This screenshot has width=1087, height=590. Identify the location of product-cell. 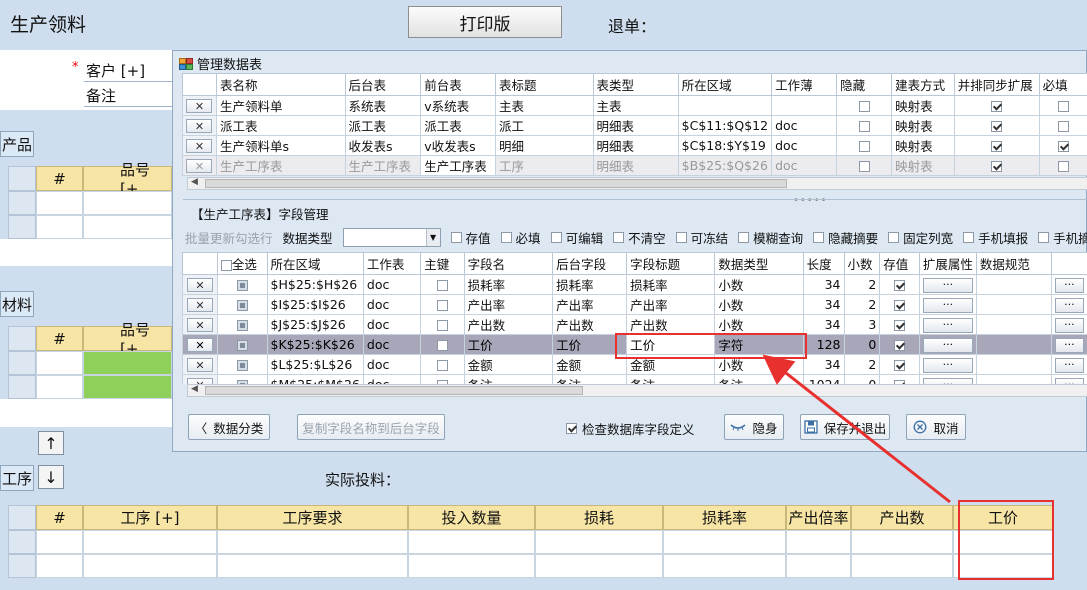
(59, 227).